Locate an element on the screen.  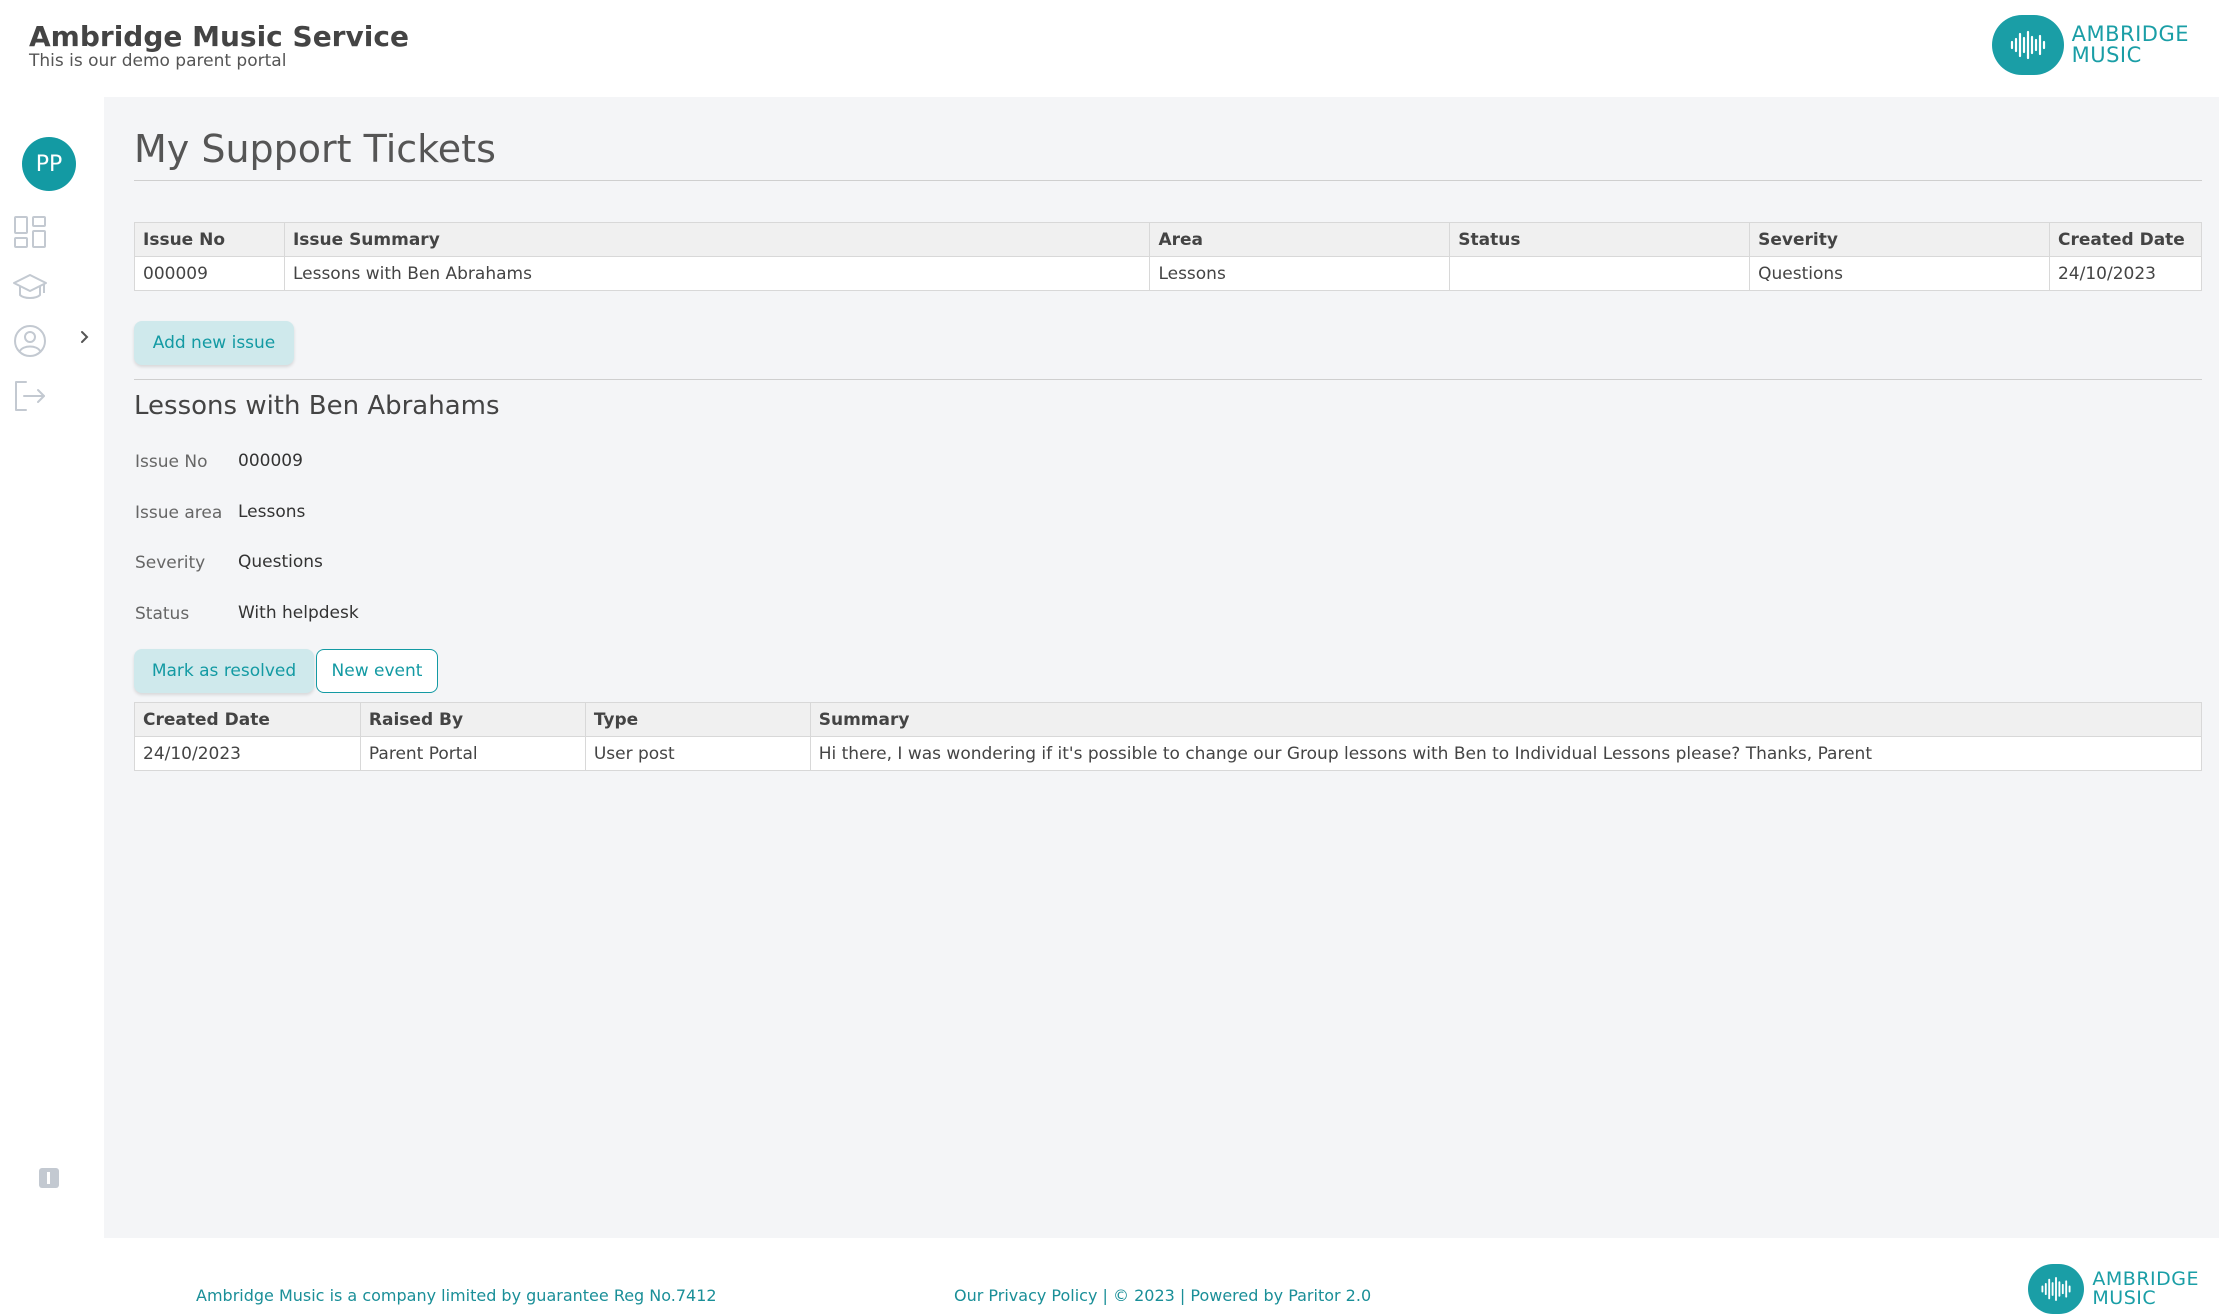
page-title: My Support Tickets is located at coordinates (315, 149).